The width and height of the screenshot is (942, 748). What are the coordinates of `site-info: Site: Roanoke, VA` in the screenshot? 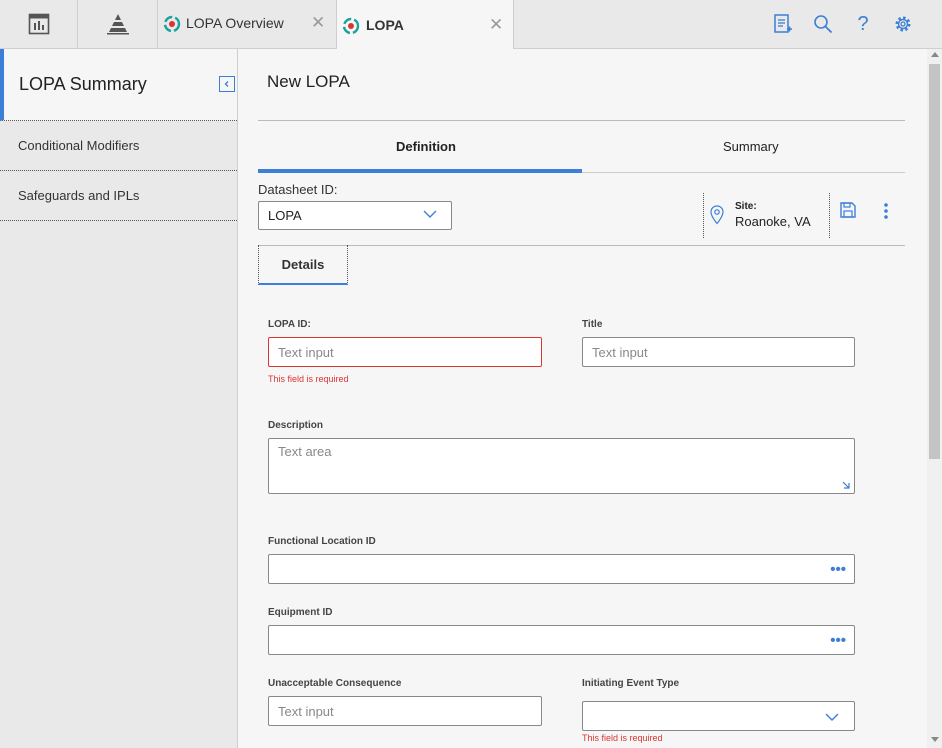 It's located at (766, 215).